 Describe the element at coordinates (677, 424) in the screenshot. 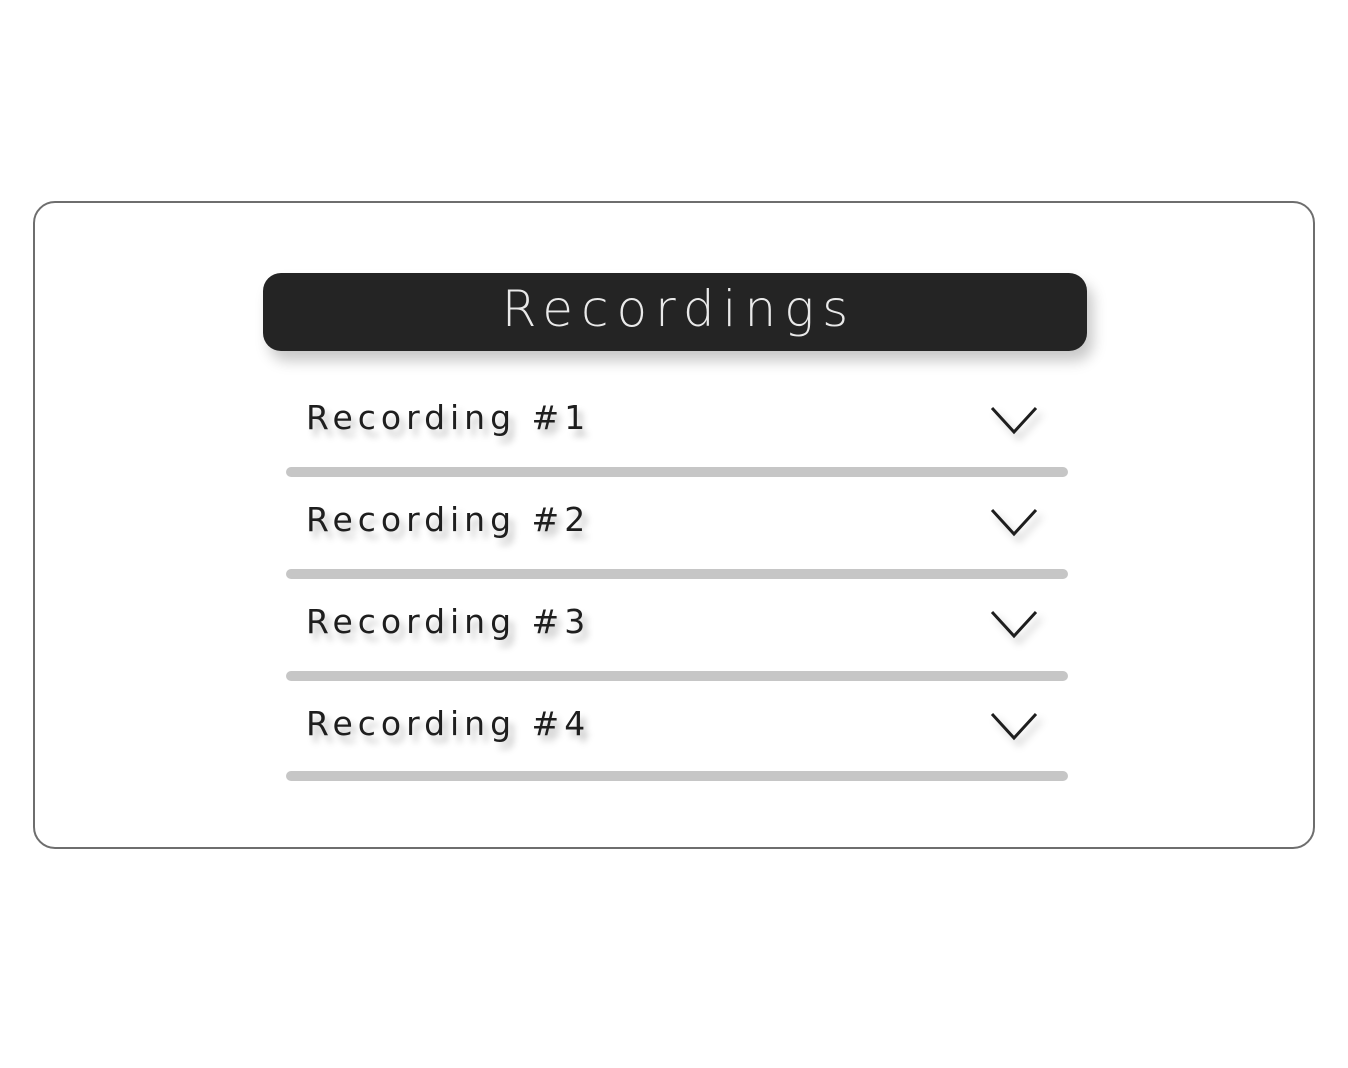

I see `recording-item-1: Recording #1` at that location.